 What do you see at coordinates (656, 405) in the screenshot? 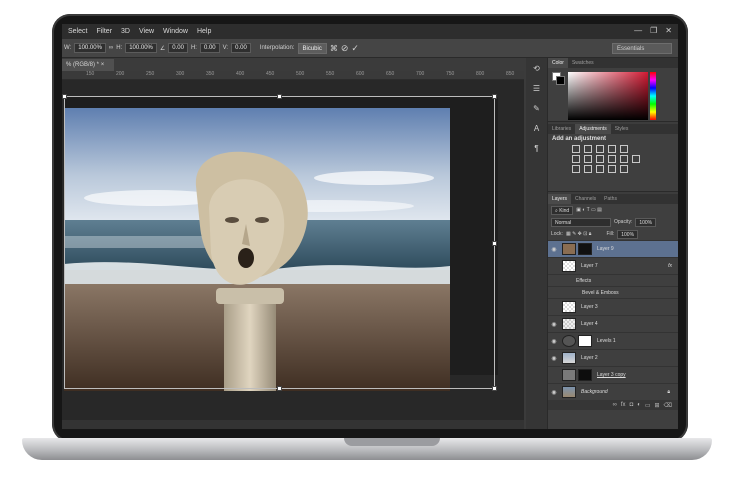
I see `new-layer-icon: ⊞` at bounding box center [656, 405].